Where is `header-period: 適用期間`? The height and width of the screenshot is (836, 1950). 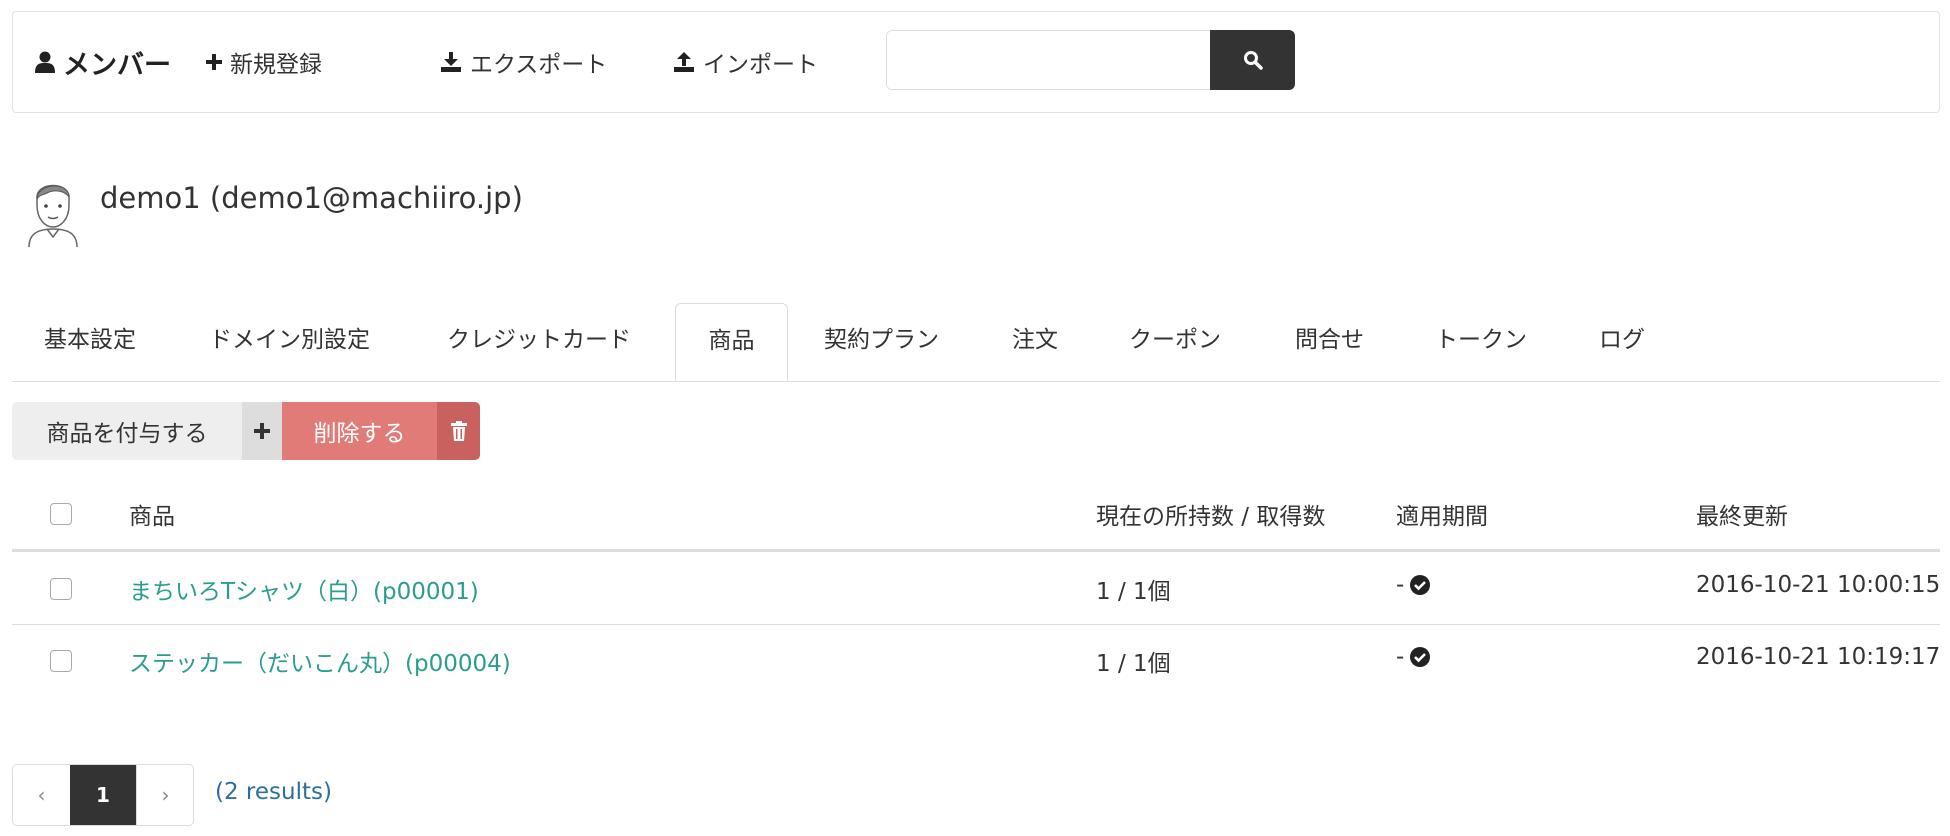
header-period: 適用期間 is located at coordinates (1442, 517).